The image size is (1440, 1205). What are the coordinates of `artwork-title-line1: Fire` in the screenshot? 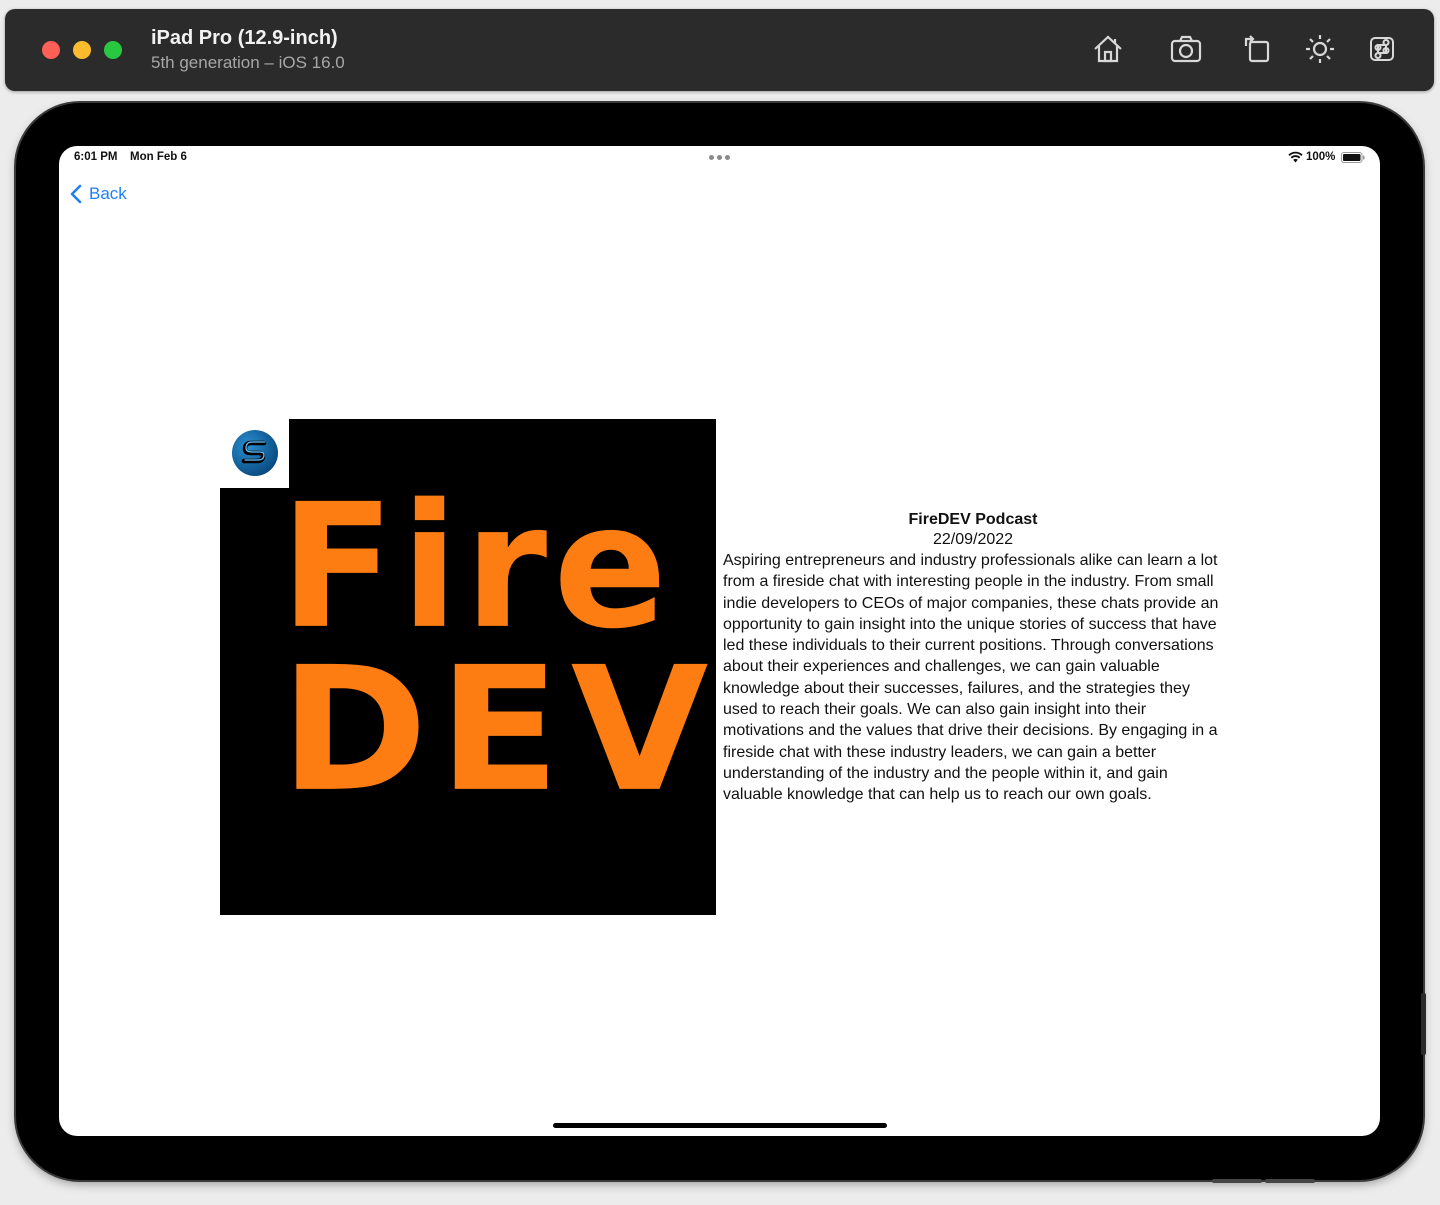 It's located at (477, 566).